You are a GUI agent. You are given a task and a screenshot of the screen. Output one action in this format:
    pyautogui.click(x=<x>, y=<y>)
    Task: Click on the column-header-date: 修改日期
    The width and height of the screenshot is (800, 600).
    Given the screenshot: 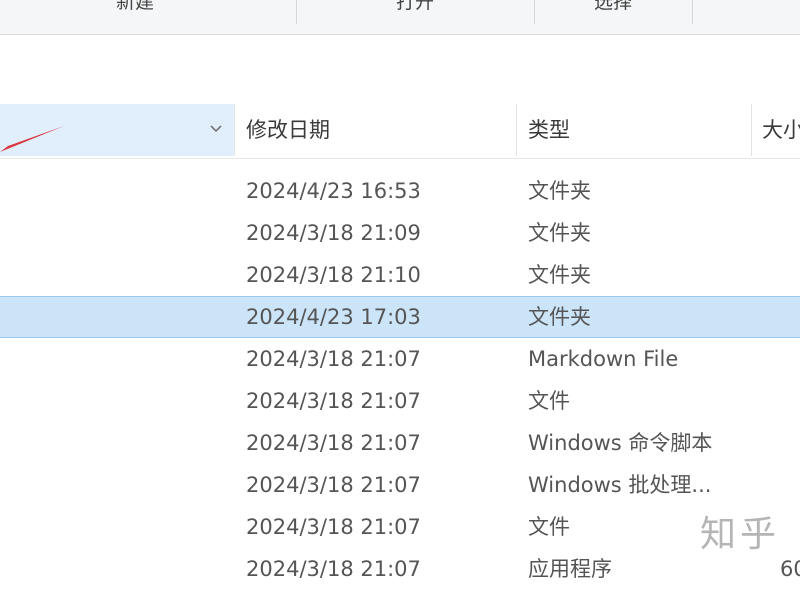 What is the action you would take?
    pyautogui.click(x=380, y=130)
    